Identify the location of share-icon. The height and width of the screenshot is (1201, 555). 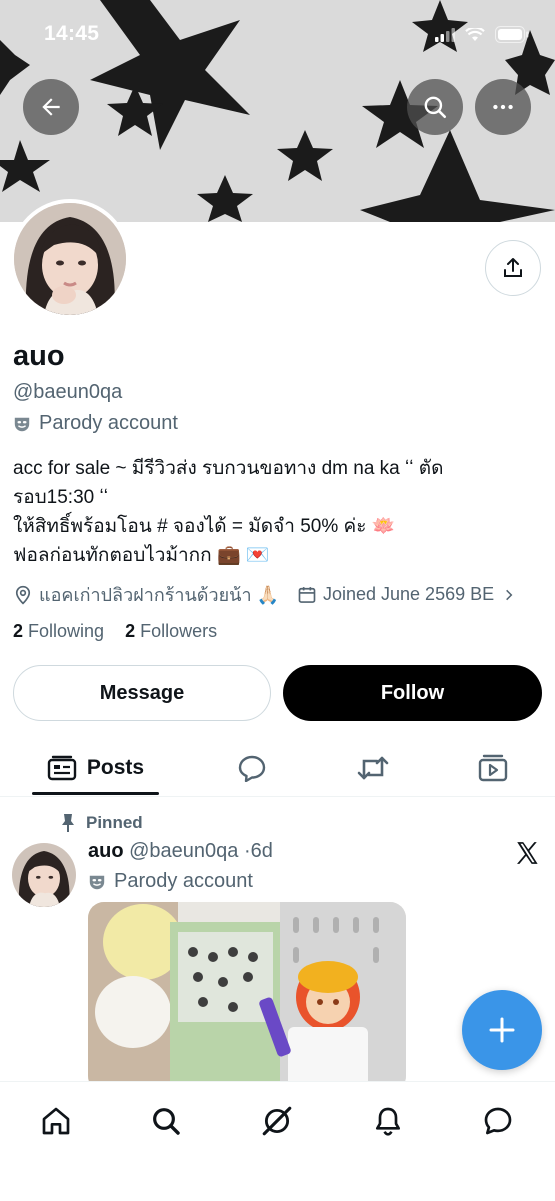
(513, 267).